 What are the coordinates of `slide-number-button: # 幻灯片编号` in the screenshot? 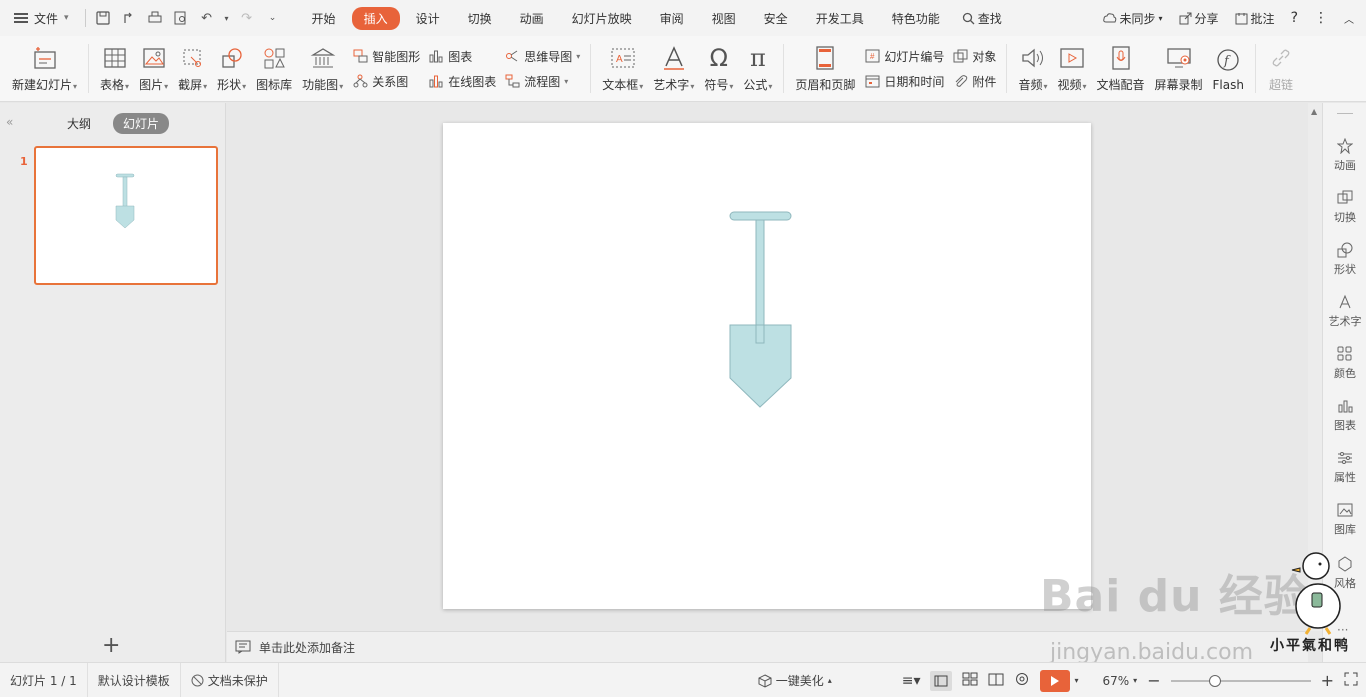 It's located at (904, 56).